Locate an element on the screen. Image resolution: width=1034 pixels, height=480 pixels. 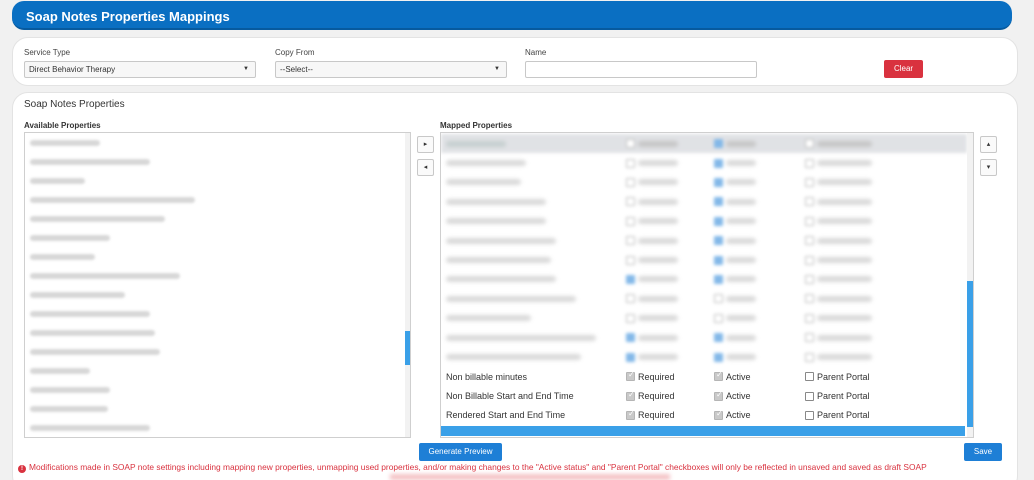
name-input is located at coordinates (641, 69).